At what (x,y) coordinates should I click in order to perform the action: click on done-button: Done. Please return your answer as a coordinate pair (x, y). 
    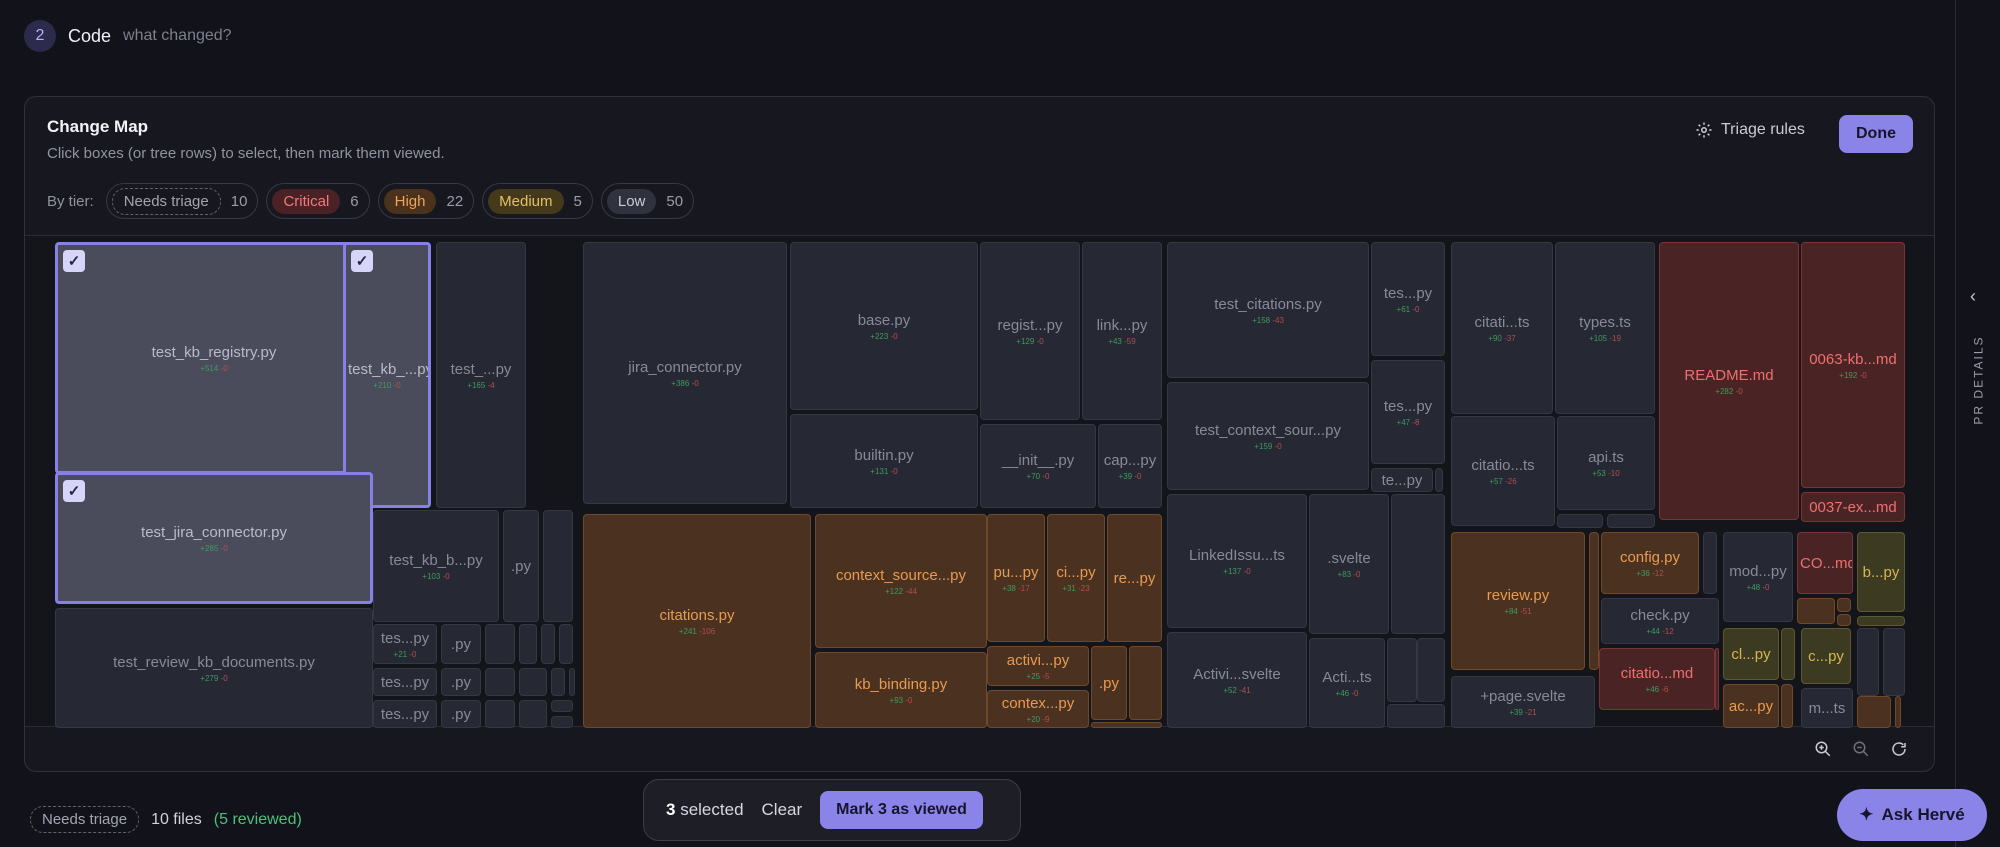
    Looking at the image, I should click on (1876, 134).